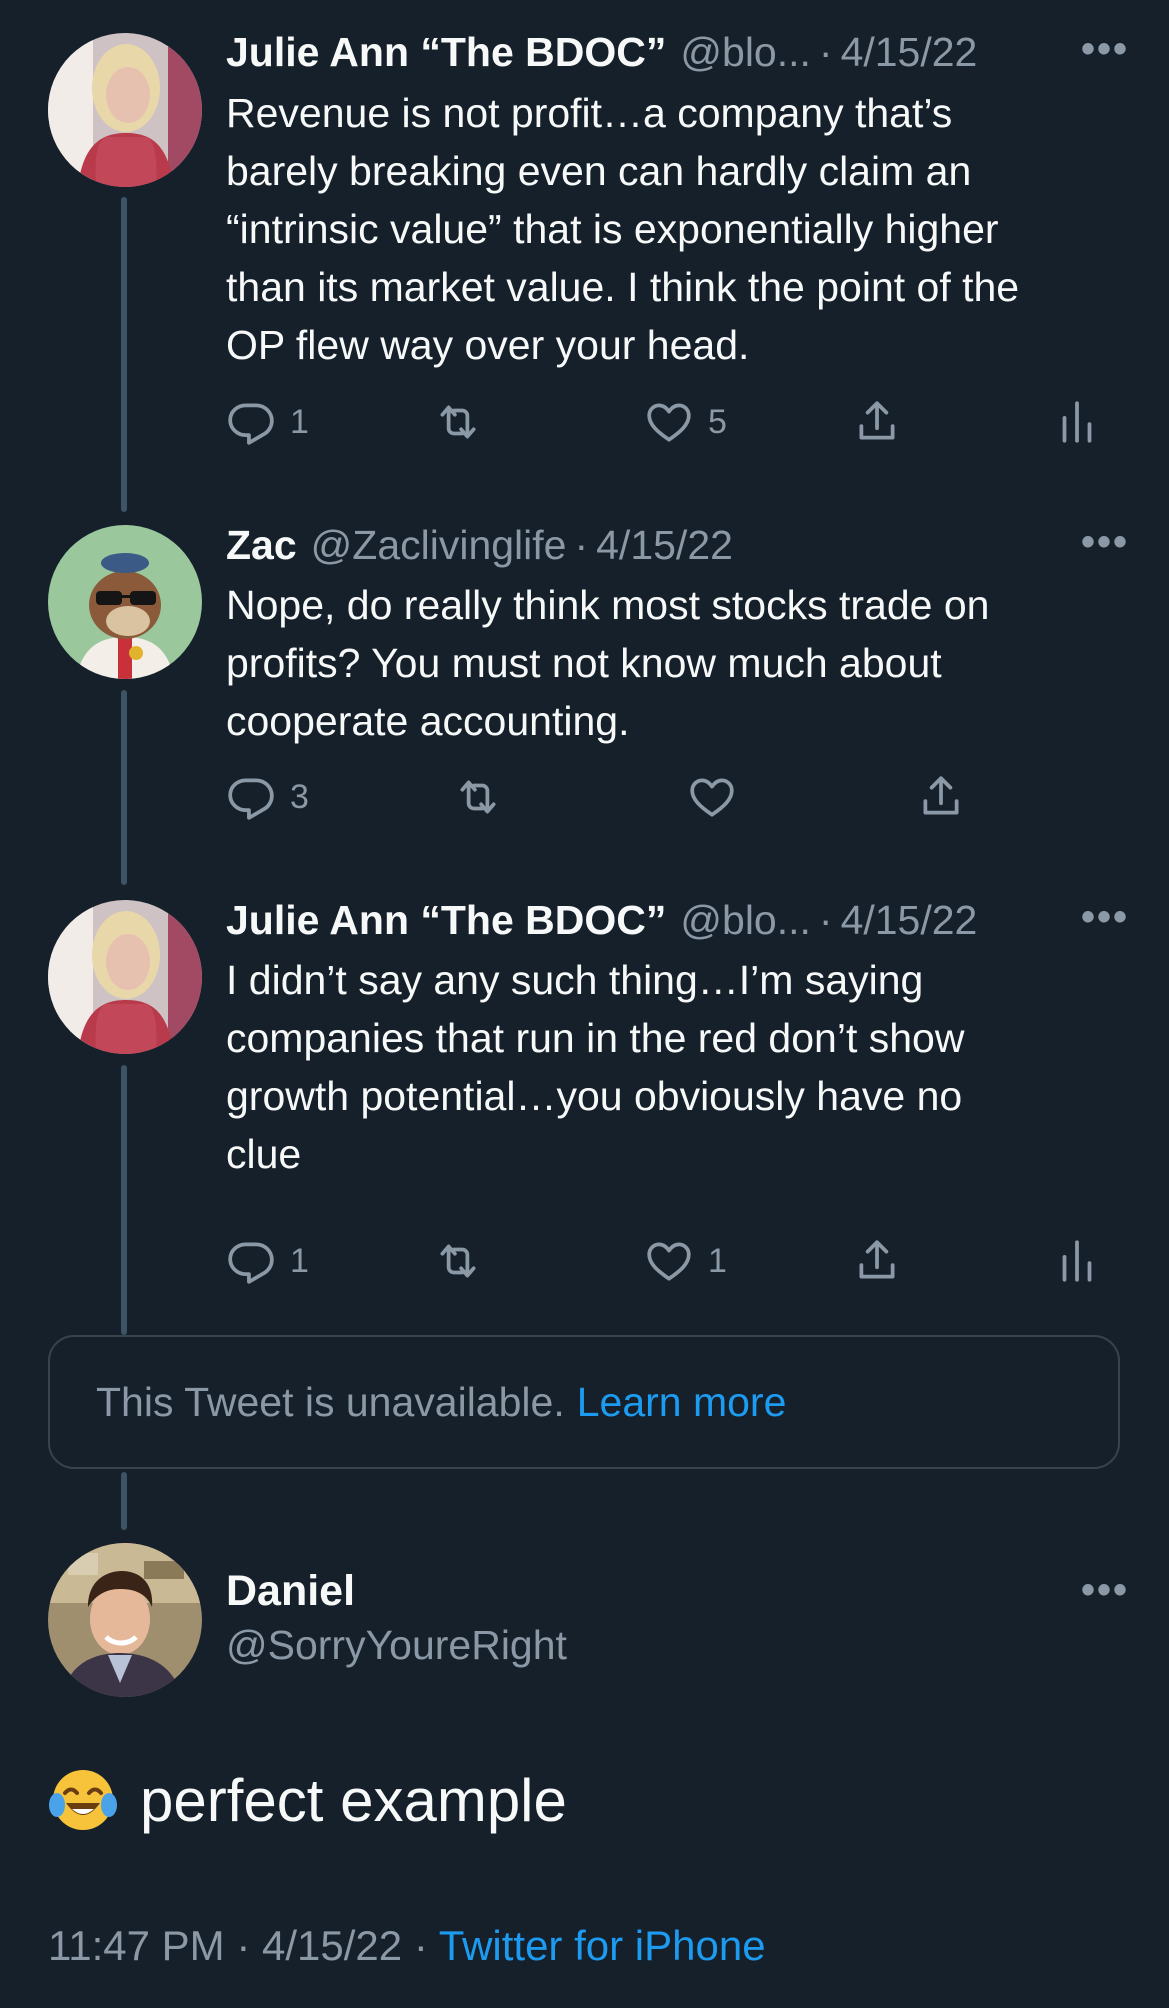 The width and height of the screenshot is (1169, 2008). Describe the element at coordinates (290, 1591) in the screenshot. I see `display-name: Daniel` at that location.